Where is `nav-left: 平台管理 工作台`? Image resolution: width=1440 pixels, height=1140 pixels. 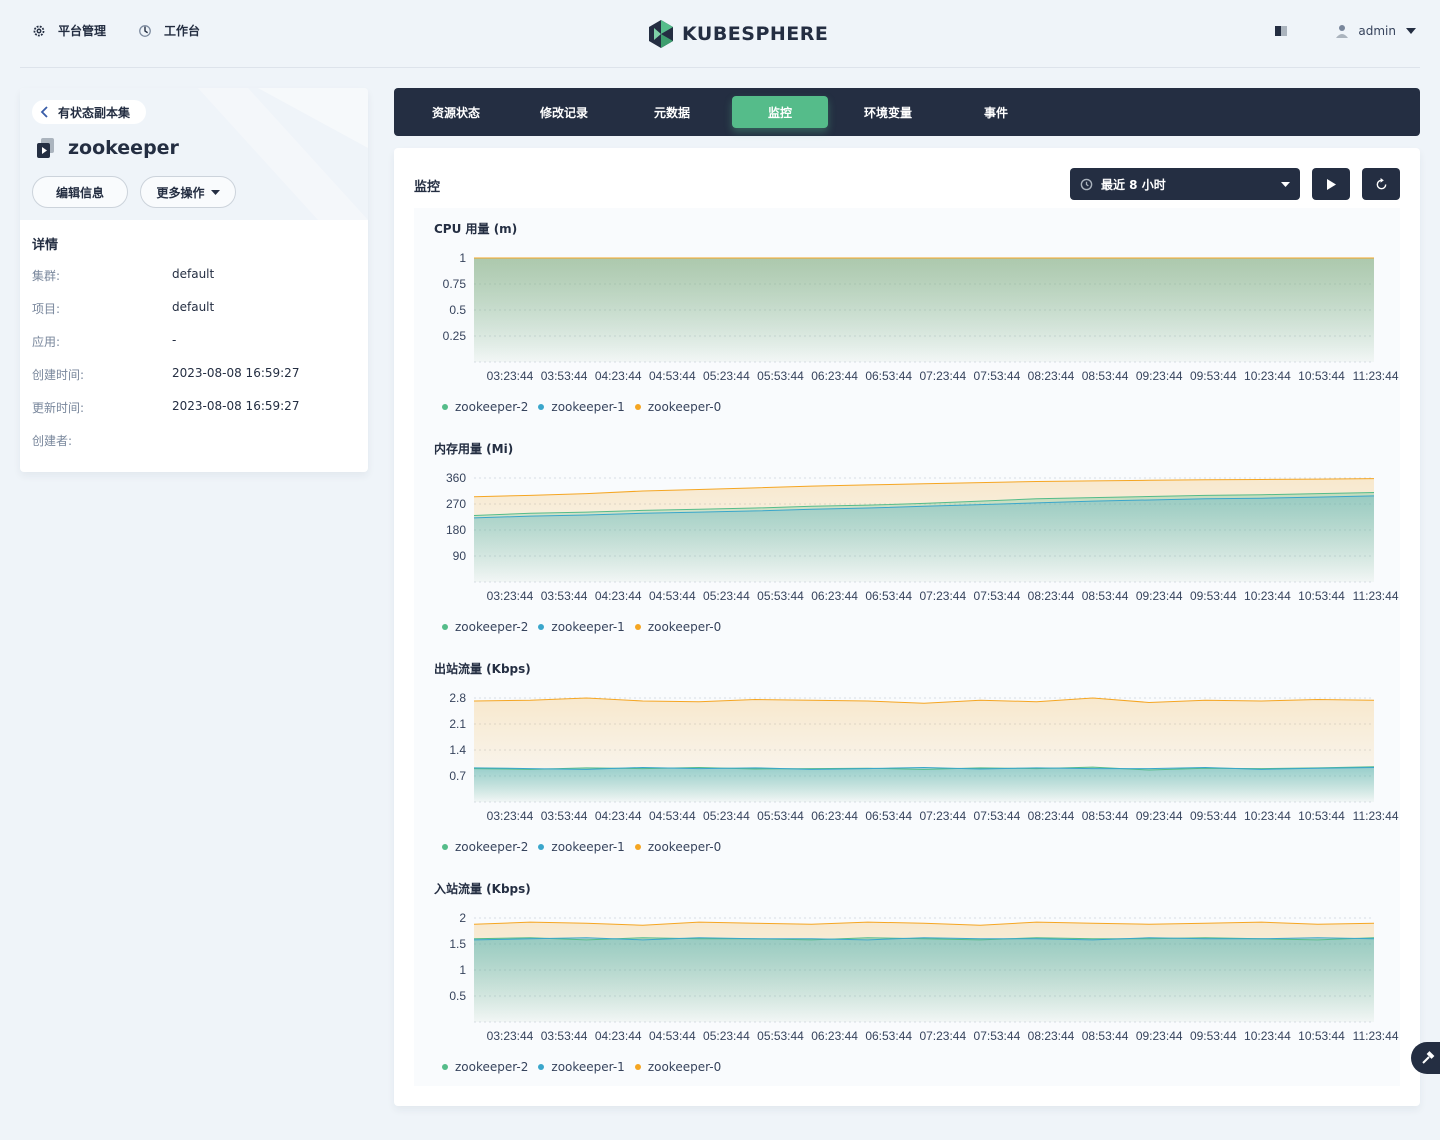 nav-left: 平台管理 工作台 is located at coordinates (116, 30).